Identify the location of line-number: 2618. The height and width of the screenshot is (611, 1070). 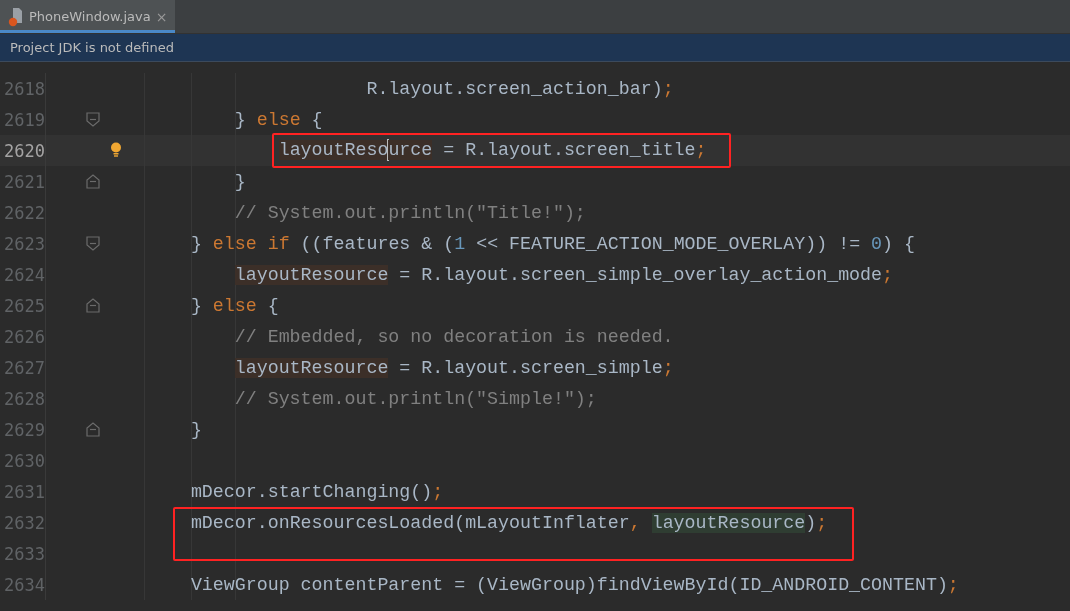
(24, 88).